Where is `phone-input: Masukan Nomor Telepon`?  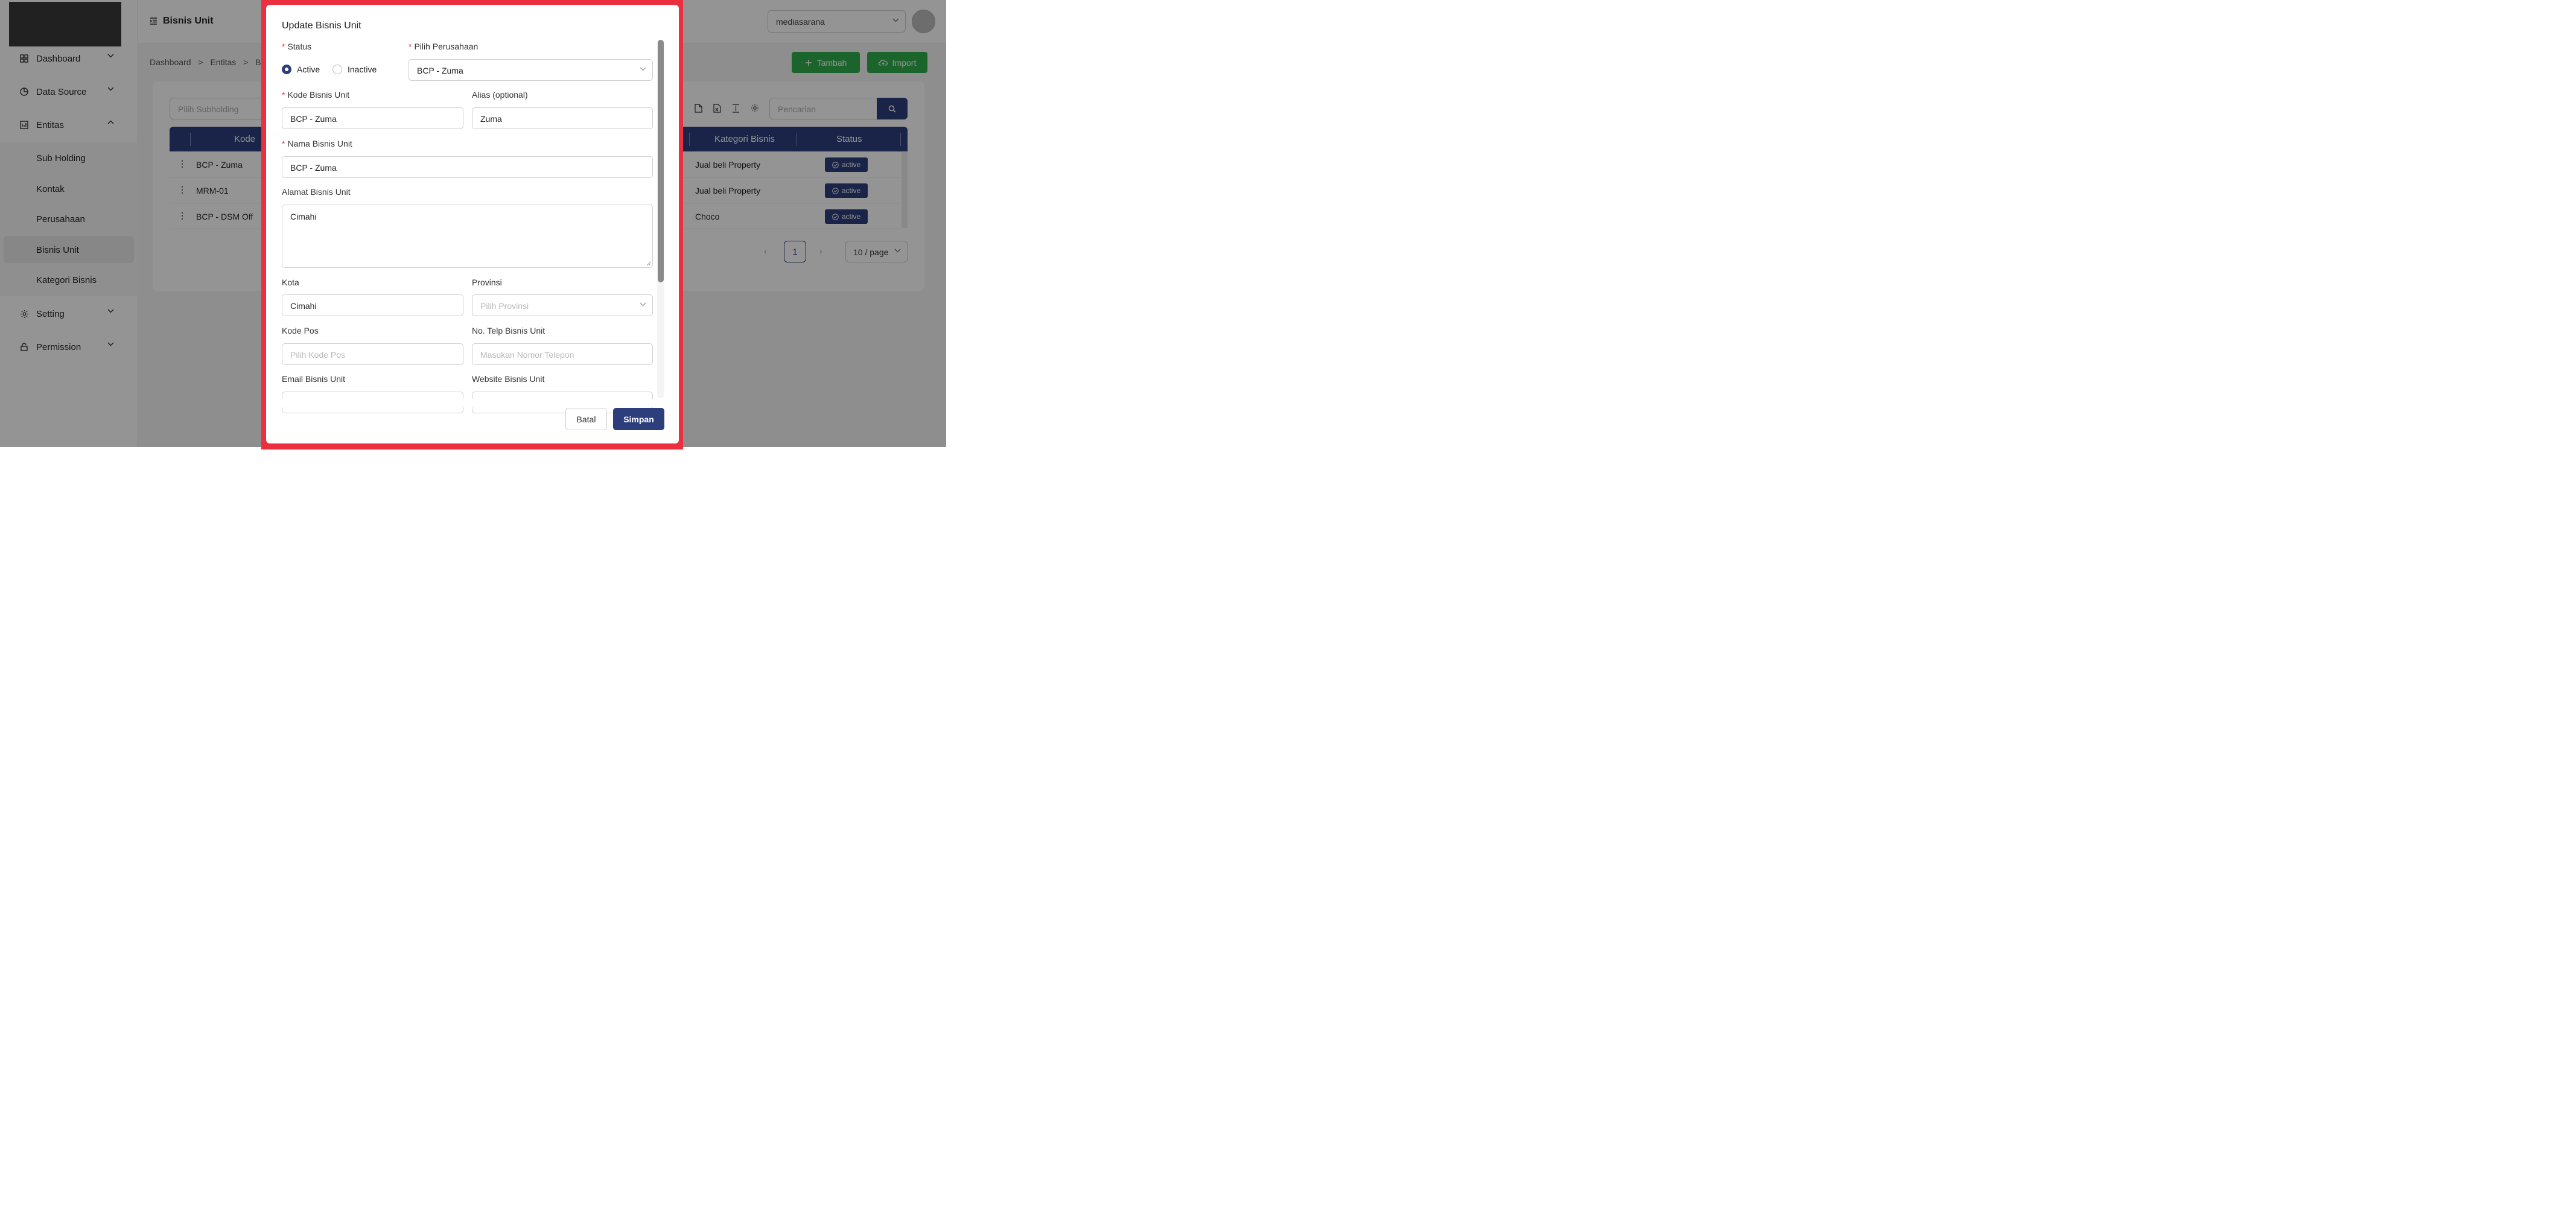 phone-input: Masukan Nomor Telepon is located at coordinates (562, 354).